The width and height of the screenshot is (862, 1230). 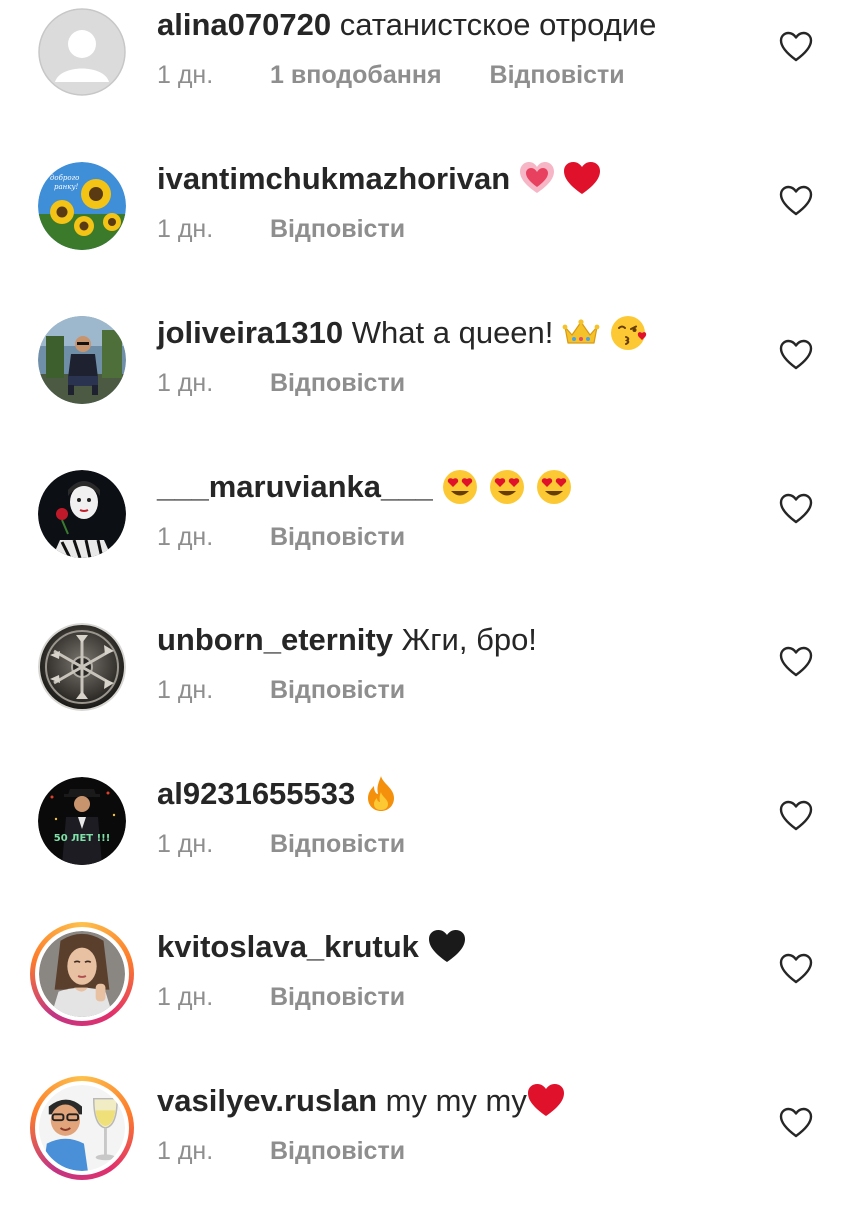 What do you see at coordinates (536, 177) in the screenshot?
I see `glowing-heart-icon` at bounding box center [536, 177].